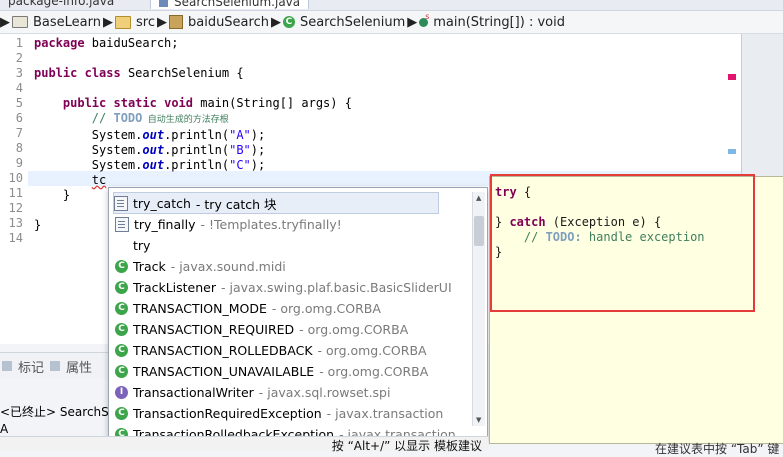 The width and height of the screenshot is (783, 457). Describe the element at coordinates (132, 245) in the screenshot. I see `completion-item: try` at that location.